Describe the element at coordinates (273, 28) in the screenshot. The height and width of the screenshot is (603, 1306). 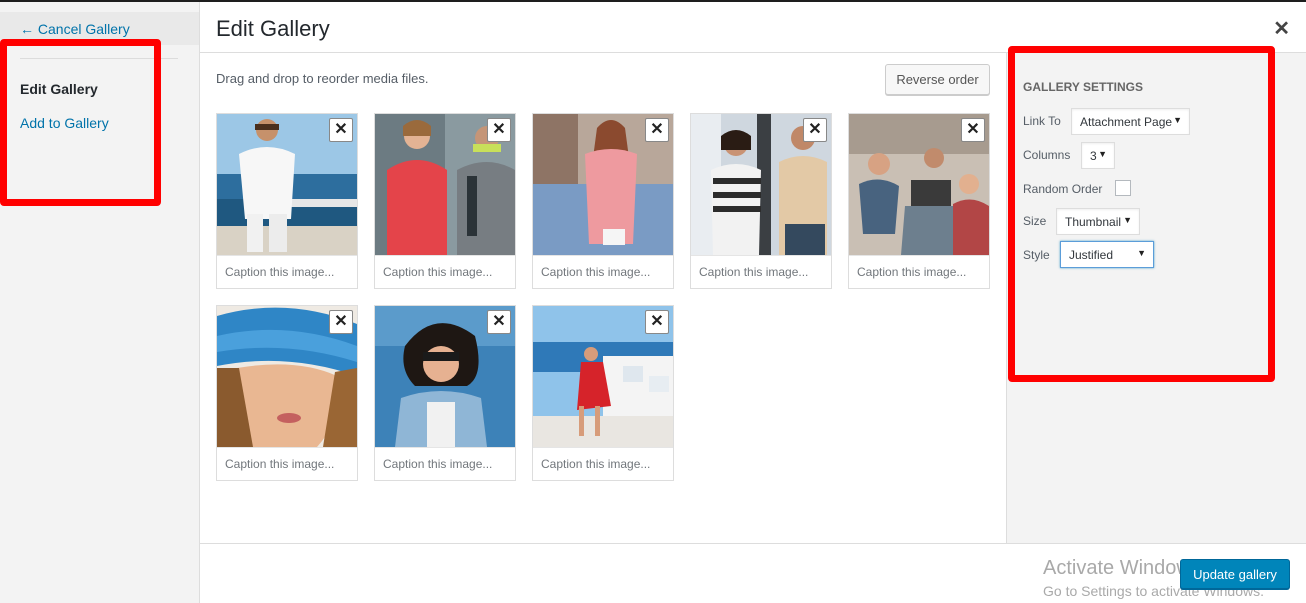
I see `page-title: Edit Gallery` at that location.